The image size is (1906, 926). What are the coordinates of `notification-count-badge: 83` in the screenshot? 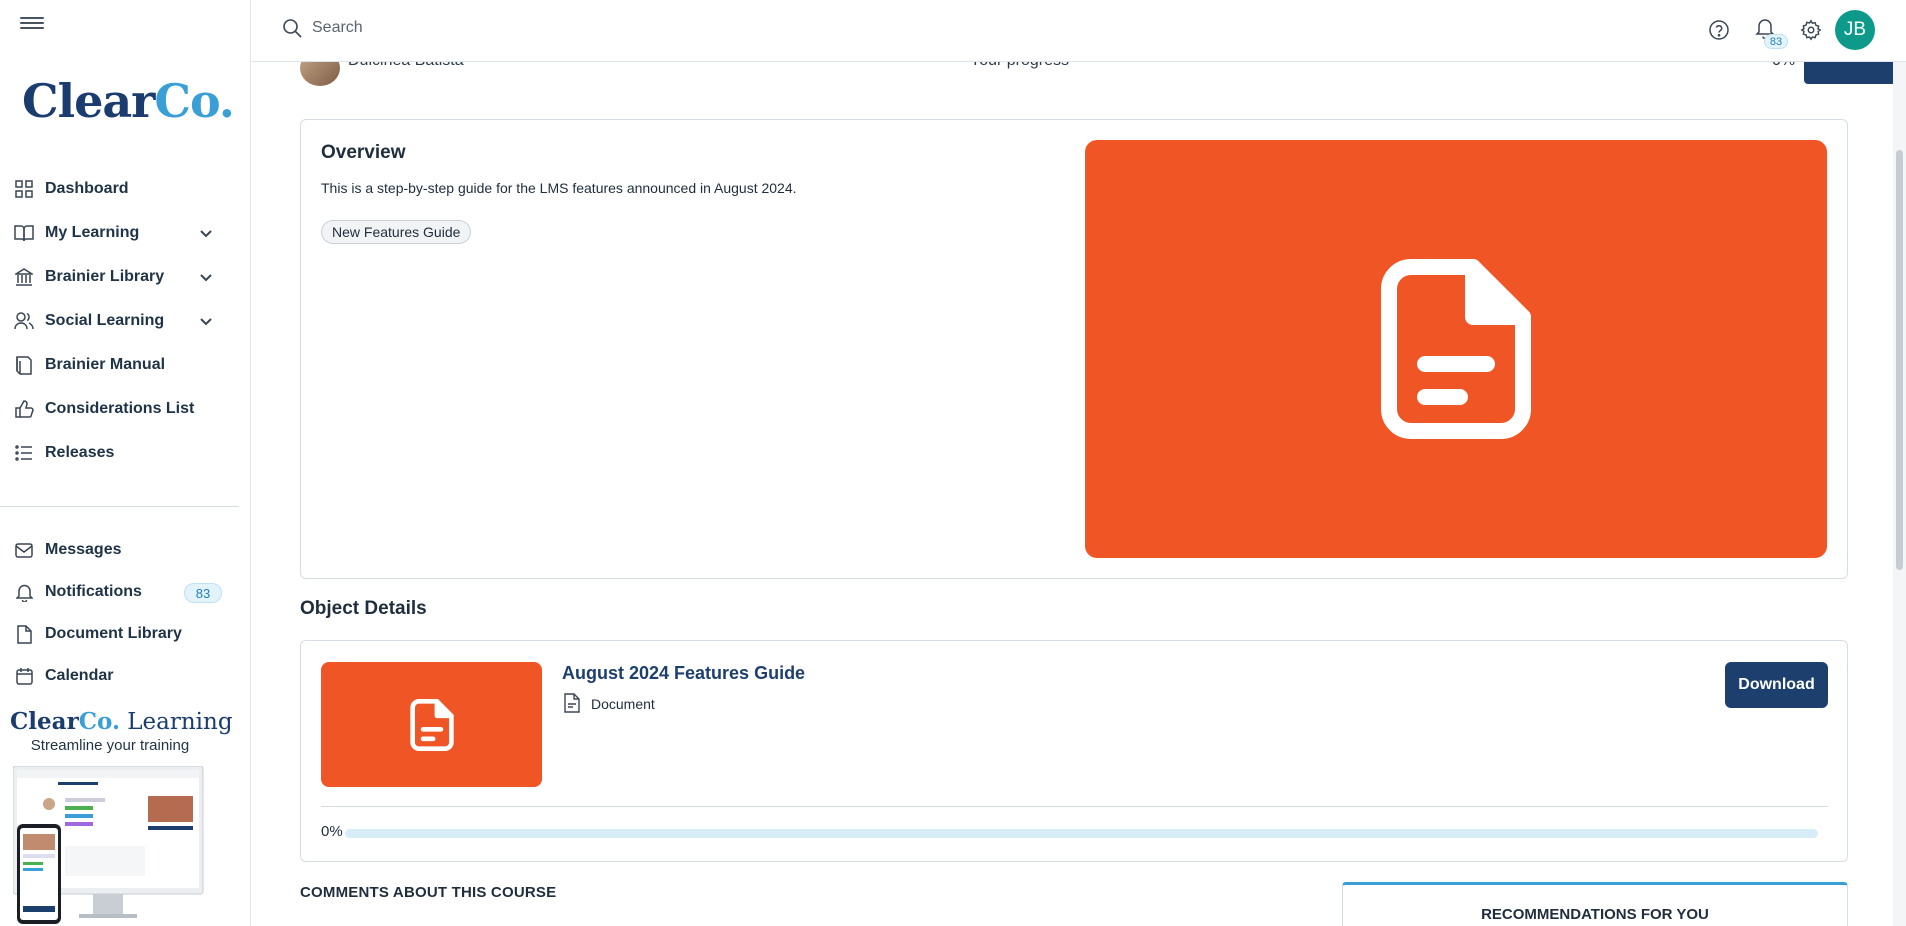 It's located at (1776, 41).